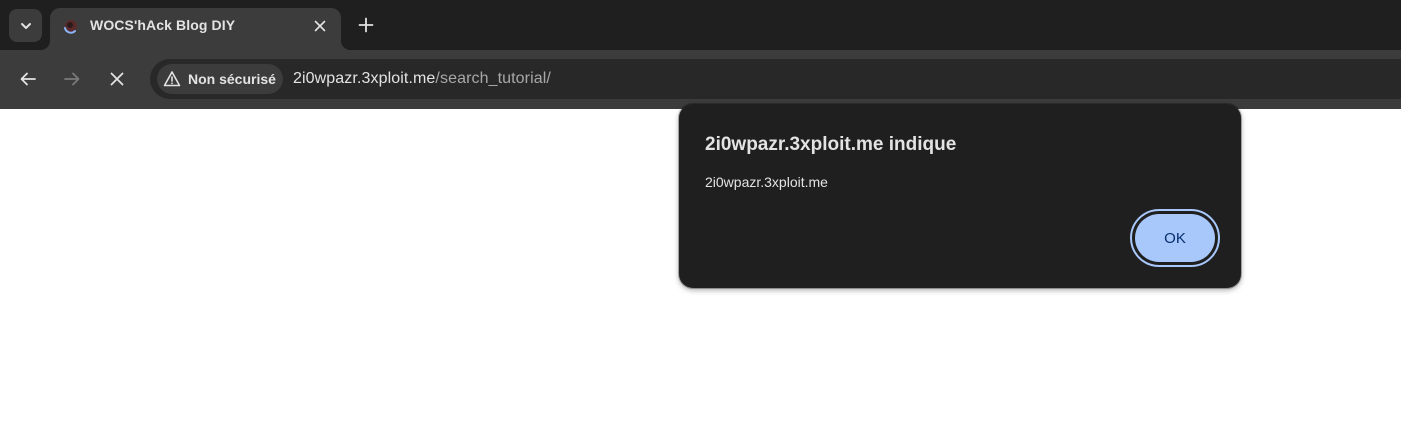 The image size is (1401, 433). I want to click on chevron-down-icon, so click(25, 25).